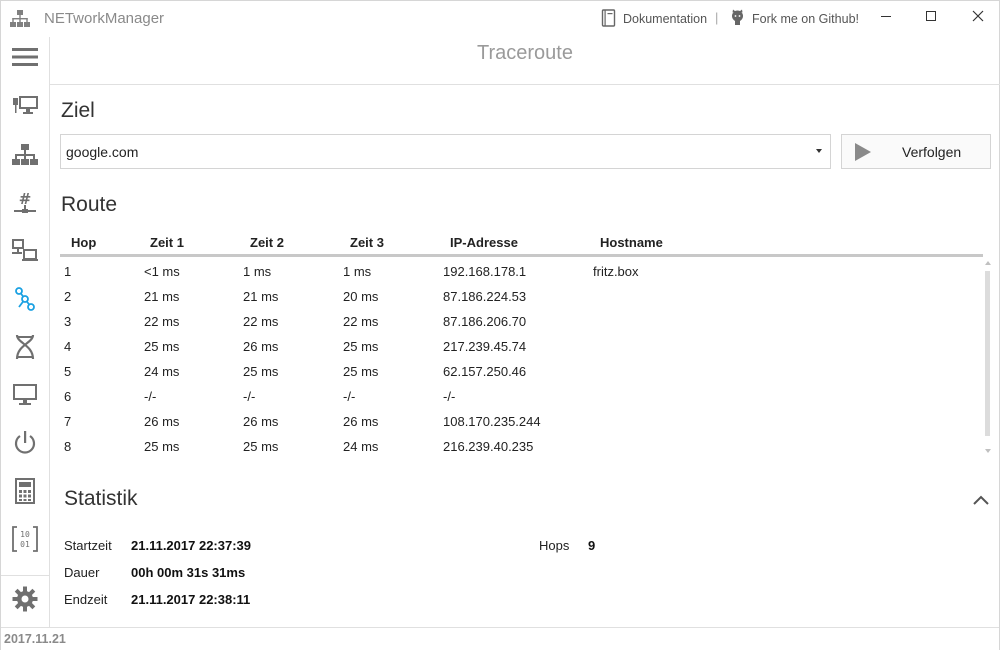  What do you see at coordinates (931, 18) in the screenshot?
I see `maximize-button` at bounding box center [931, 18].